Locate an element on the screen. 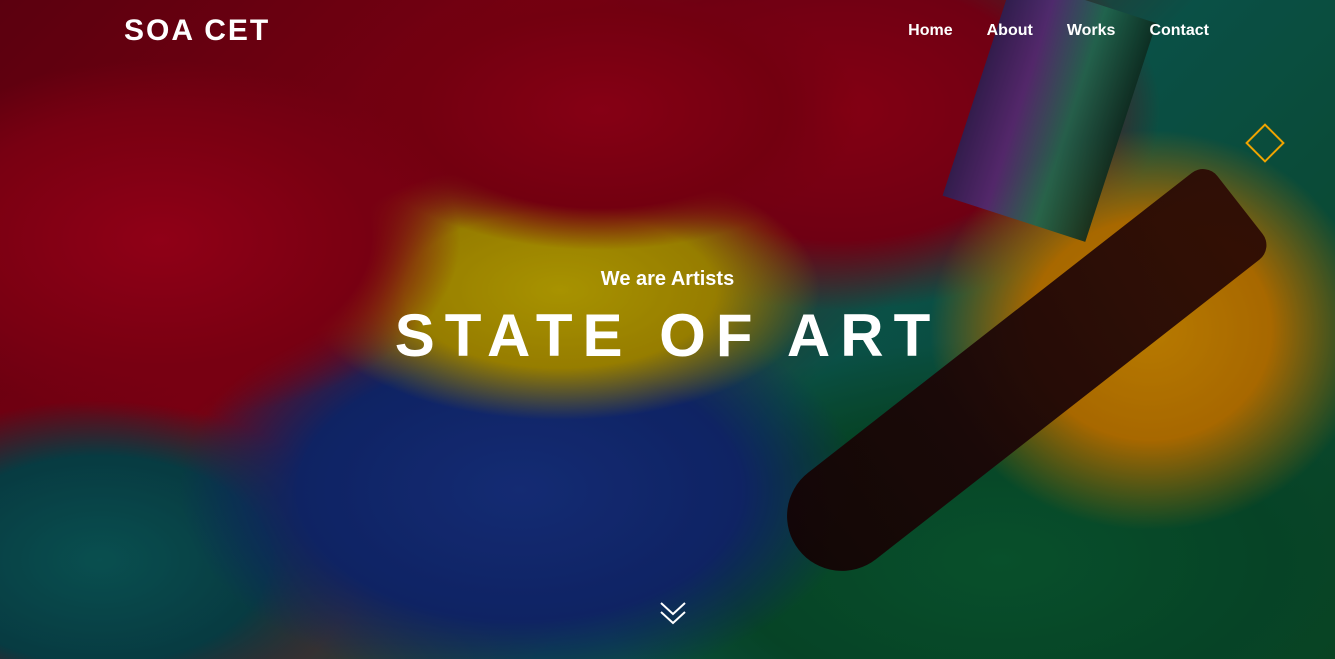 The height and width of the screenshot is (659, 1335). scroll-down-button is located at coordinates (673, 614).